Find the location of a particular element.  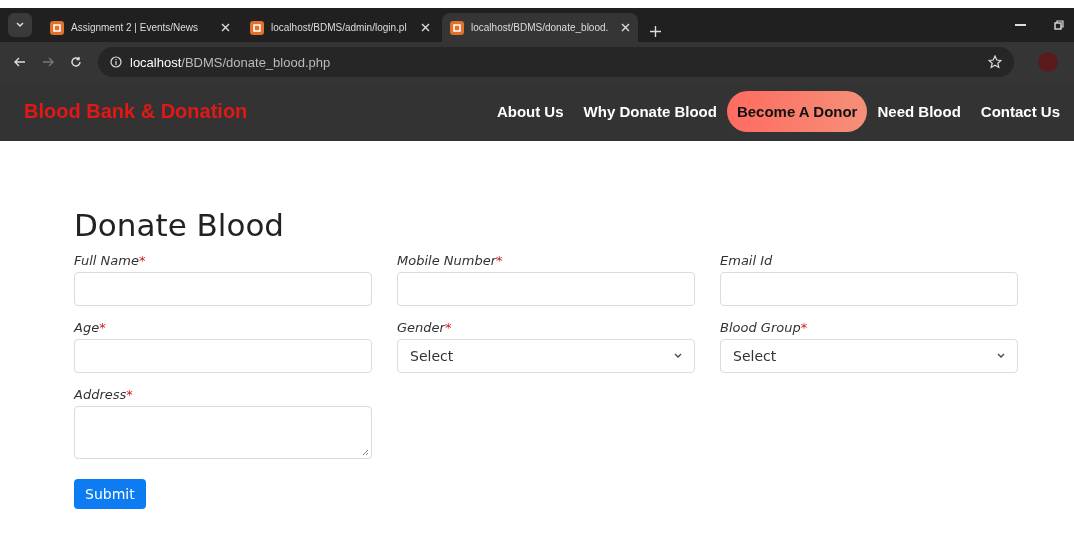

resize-handle-icon is located at coordinates (365, 452).